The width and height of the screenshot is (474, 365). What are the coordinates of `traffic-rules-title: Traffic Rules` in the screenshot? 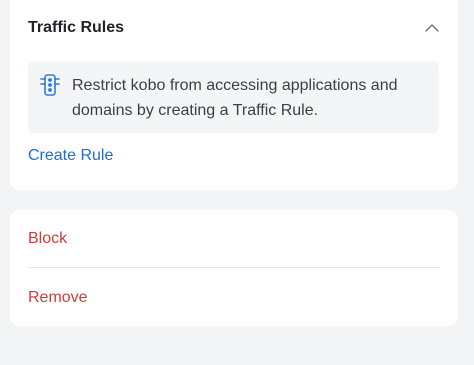 It's located at (76, 27).